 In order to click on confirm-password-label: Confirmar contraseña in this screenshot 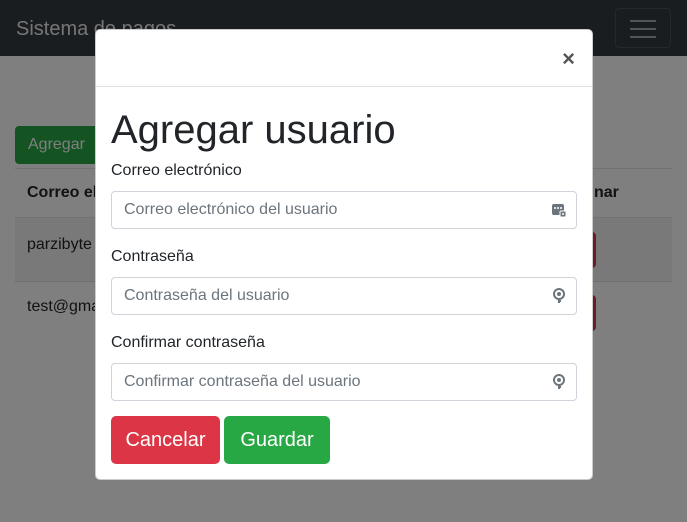, I will do `click(188, 342)`.